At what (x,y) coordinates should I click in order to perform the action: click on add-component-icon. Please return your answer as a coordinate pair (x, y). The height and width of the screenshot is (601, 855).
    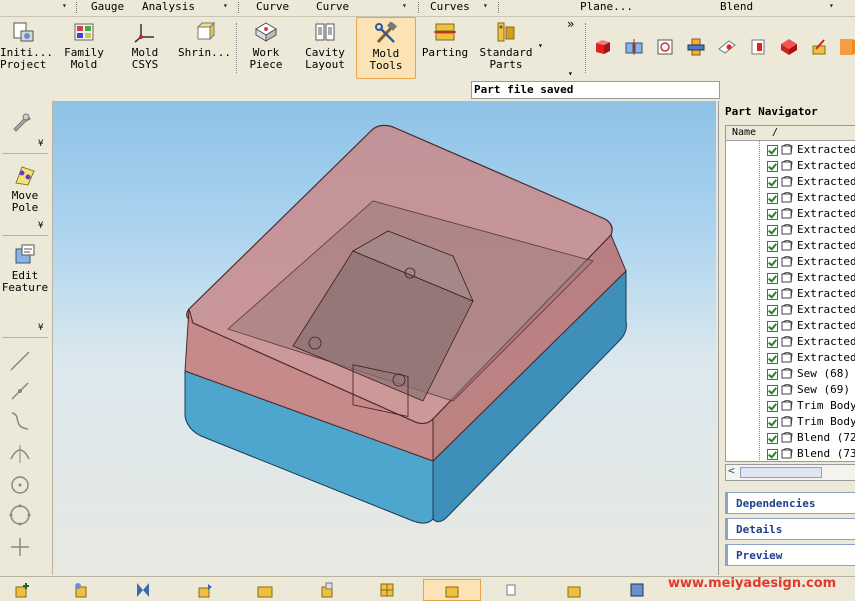
    Looking at the image, I should click on (23, 590).